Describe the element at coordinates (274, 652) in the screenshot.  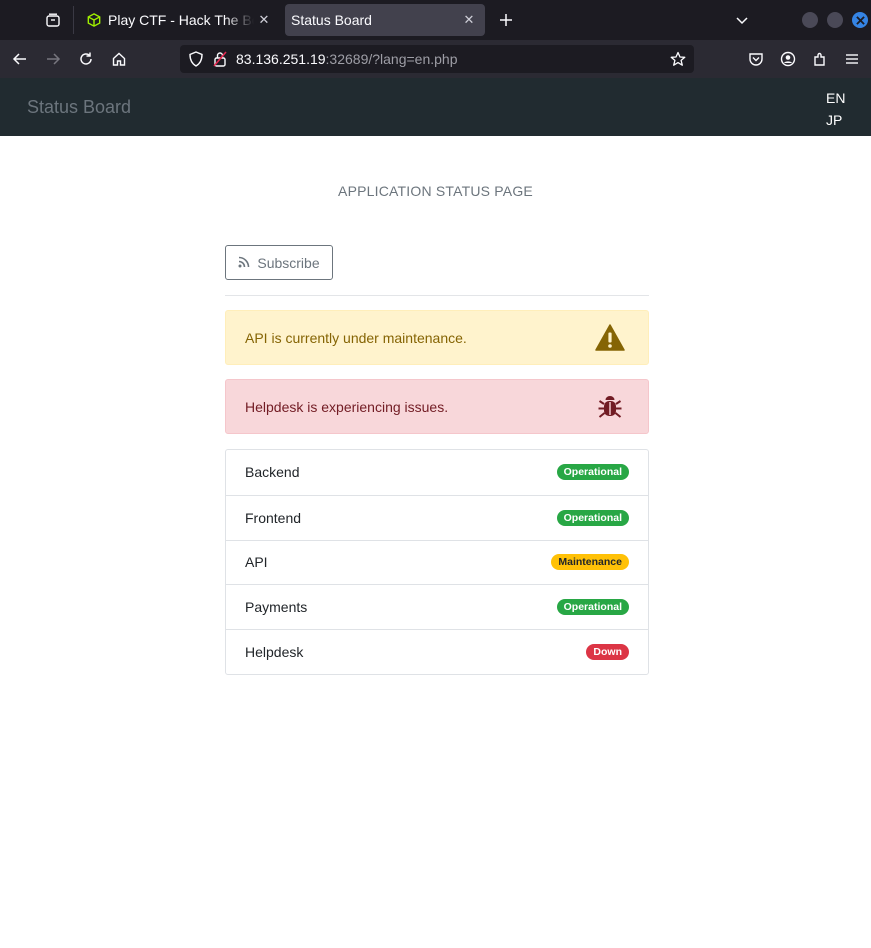
I see `service-name: Helpdesk` at that location.